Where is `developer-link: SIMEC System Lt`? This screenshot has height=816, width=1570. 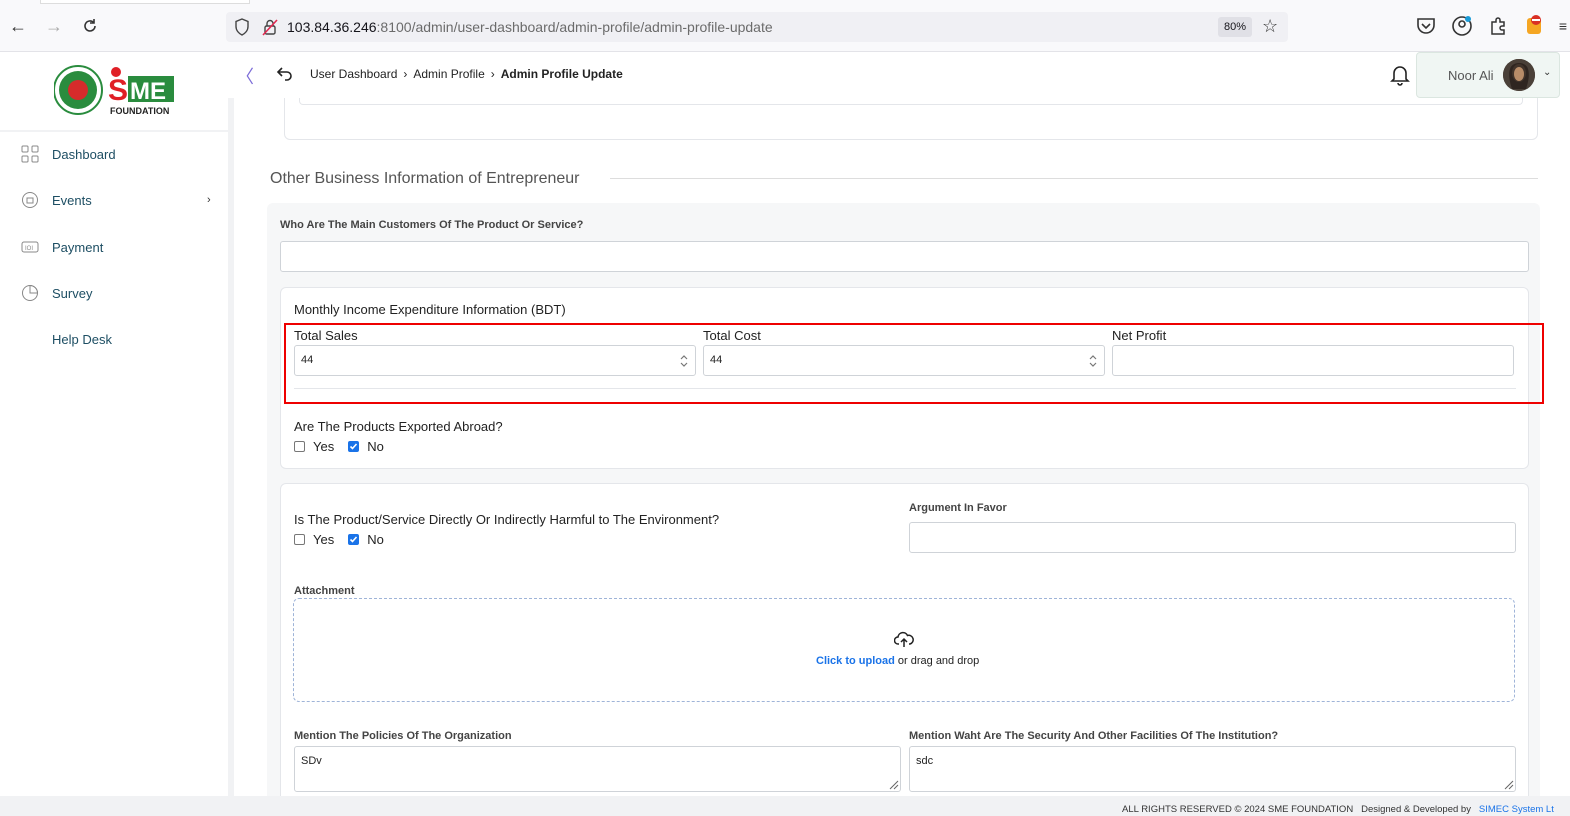 developer-link: SIMEC System Lt is located at coordinates (1516, 809).